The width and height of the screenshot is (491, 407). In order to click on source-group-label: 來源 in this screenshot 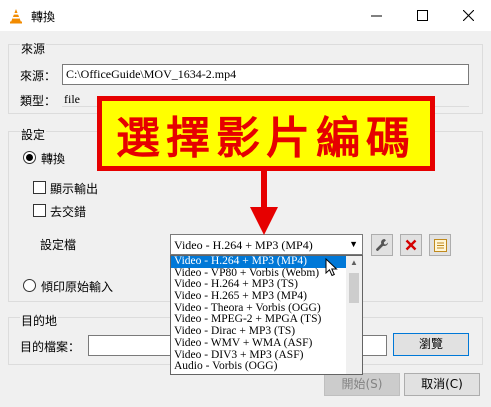, I will do `click(33, 48)`.